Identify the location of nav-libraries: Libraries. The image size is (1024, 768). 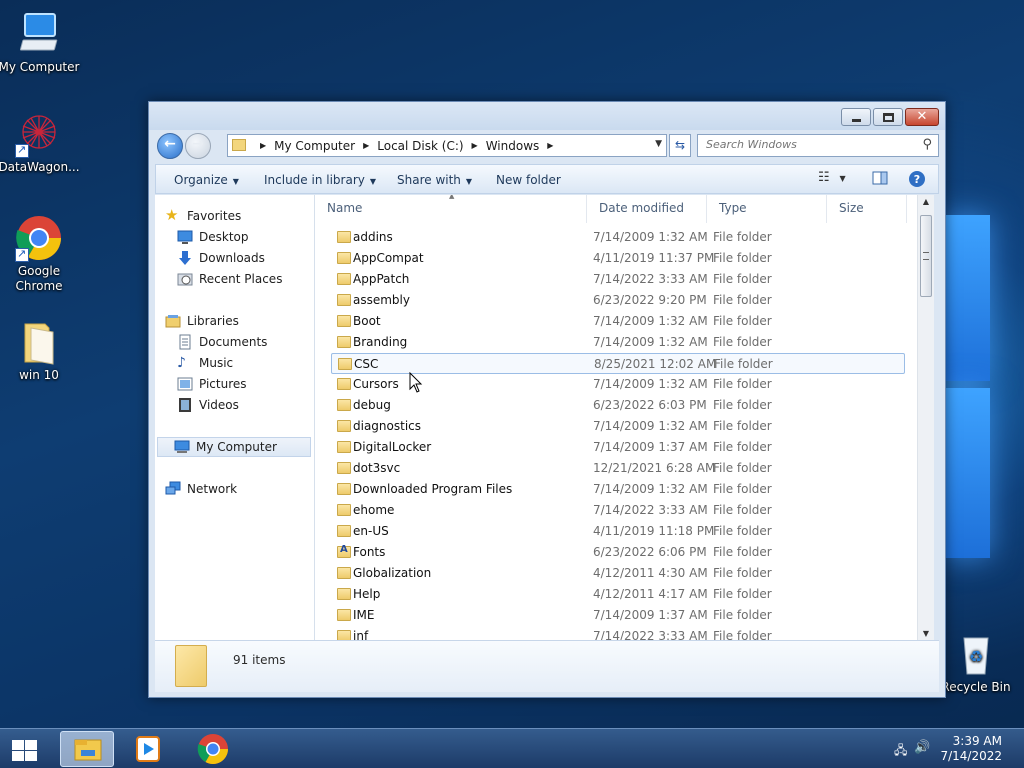
(244, 321).